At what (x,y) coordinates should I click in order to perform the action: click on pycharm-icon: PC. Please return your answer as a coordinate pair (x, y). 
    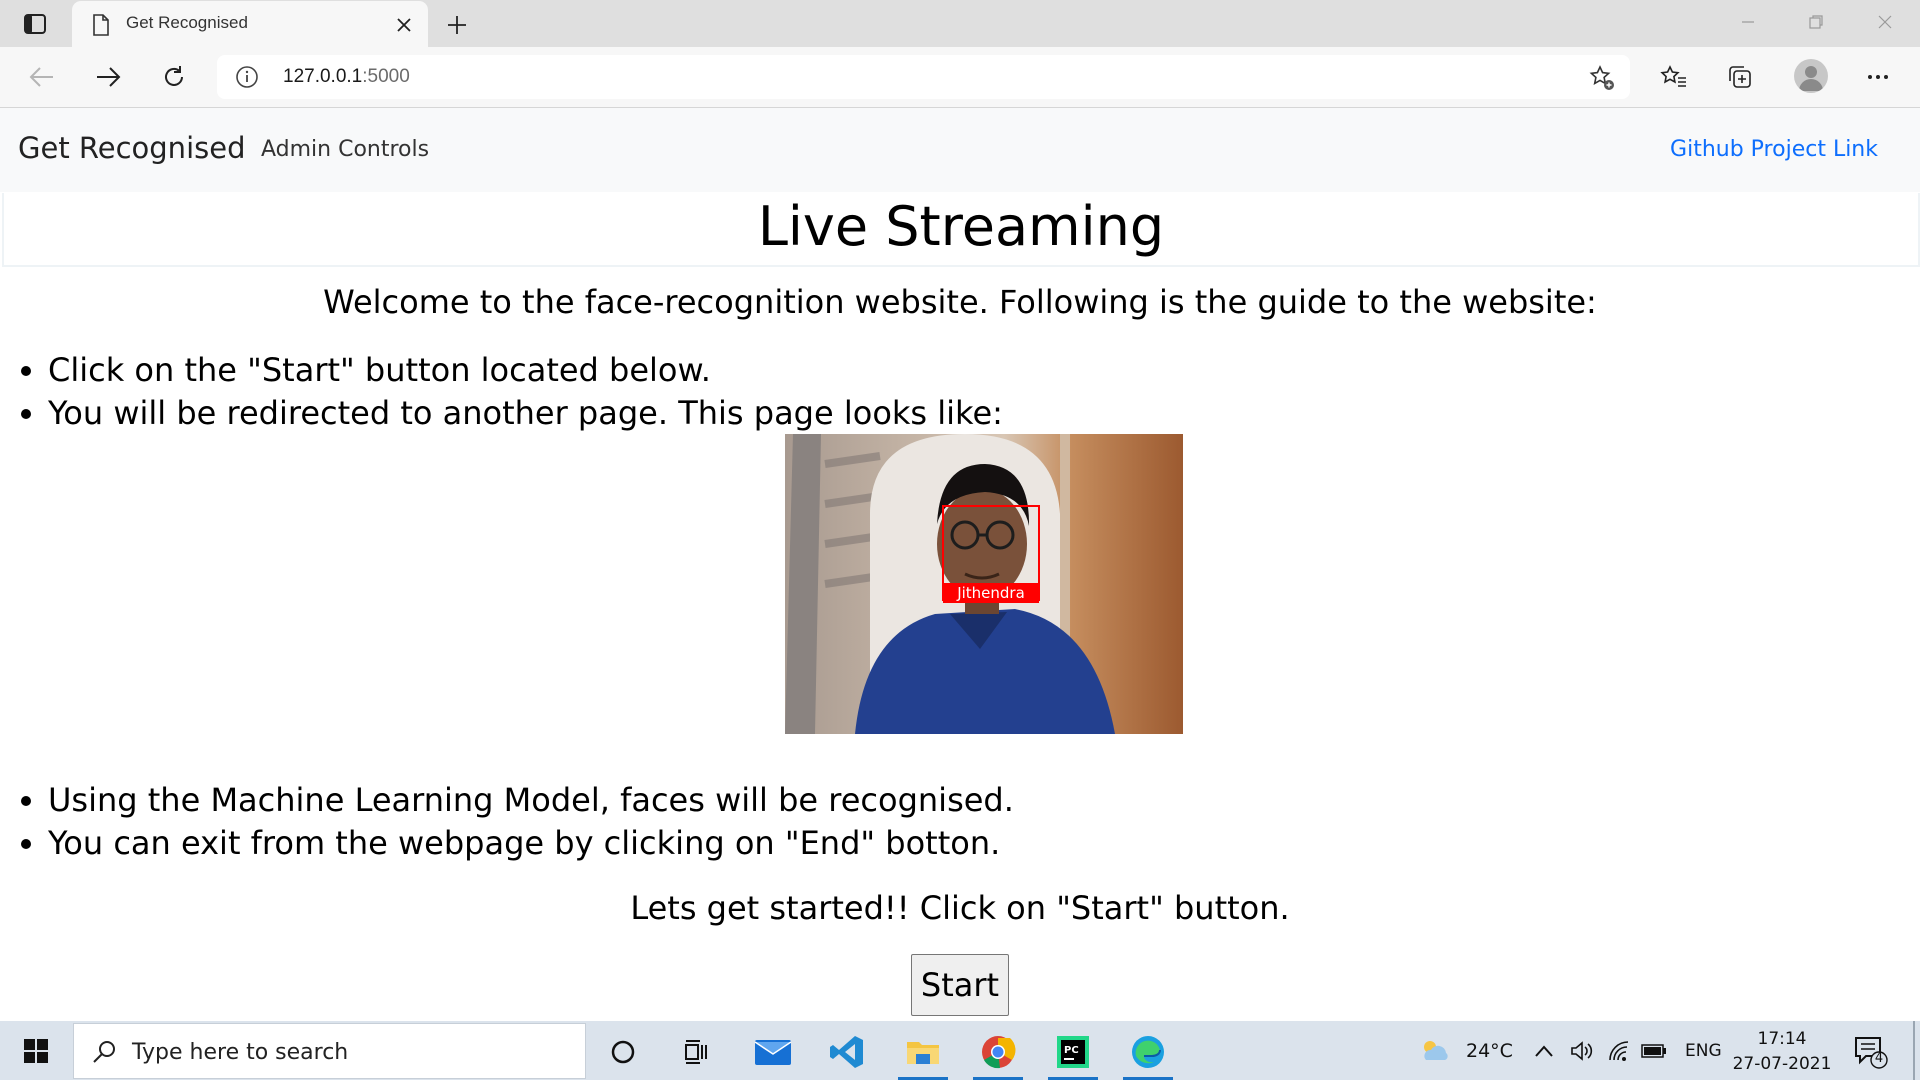
    Looking at the image, I should click on (1073, 1053).